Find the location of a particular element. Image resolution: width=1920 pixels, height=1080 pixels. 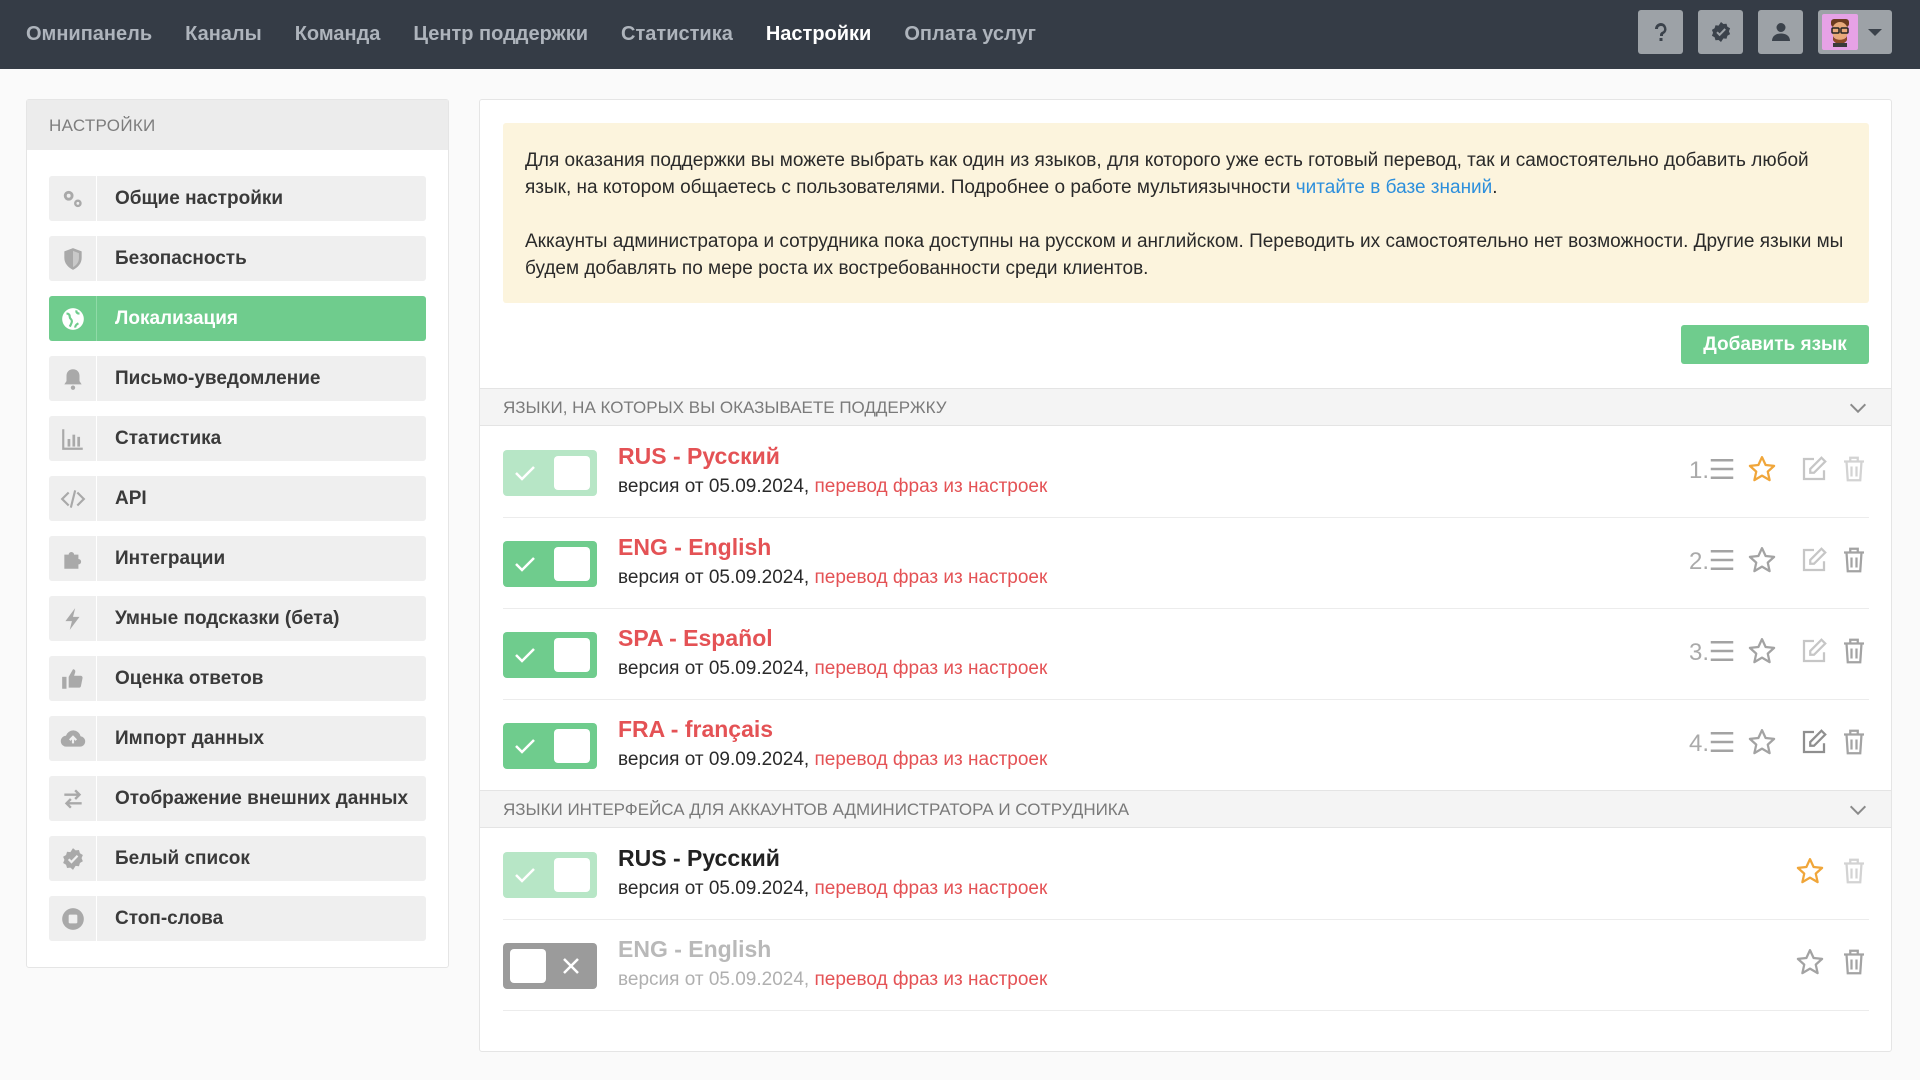

sidebar-item-label: Отображение внешних данных is located at coordinates (262, 798).